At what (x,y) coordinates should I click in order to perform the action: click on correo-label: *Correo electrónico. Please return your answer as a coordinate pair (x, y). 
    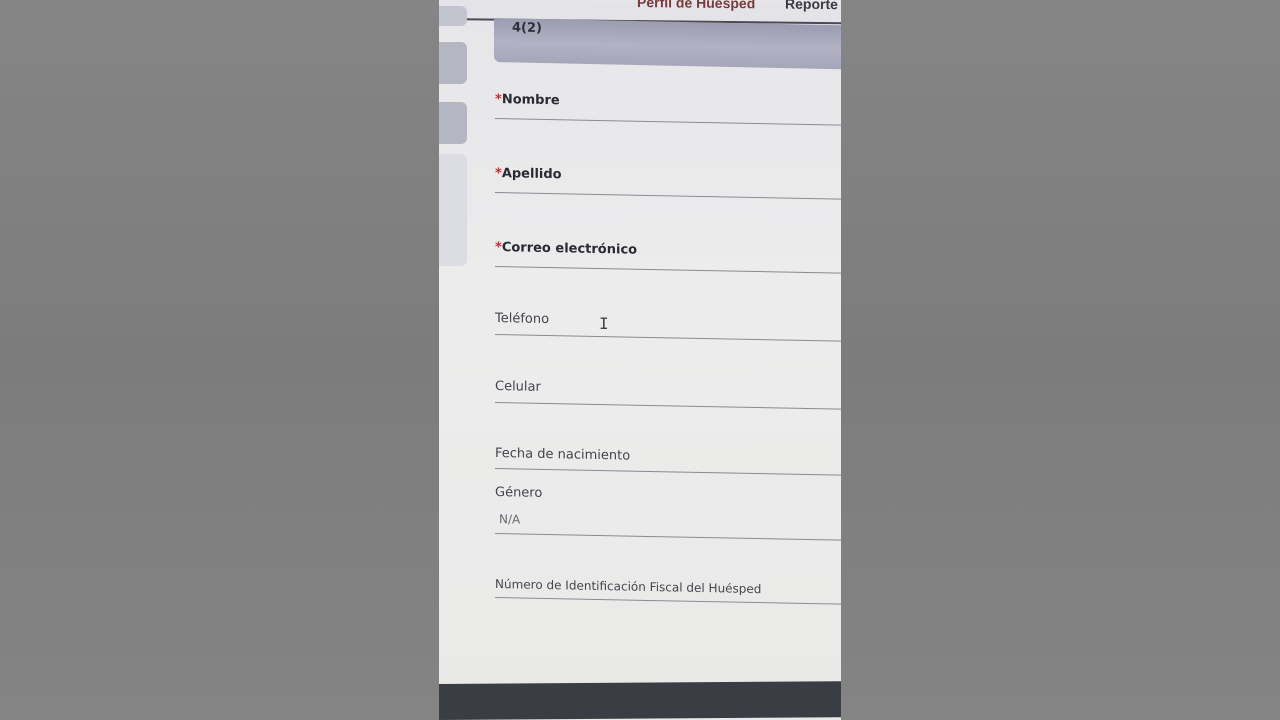
    Looking at the image, I should click on (566, 249).